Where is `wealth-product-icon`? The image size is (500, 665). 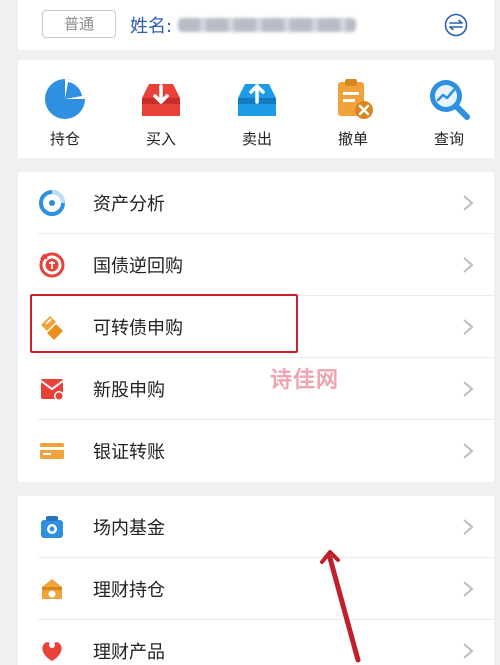 wealth-product-icon is located at coordinates (52, 651).